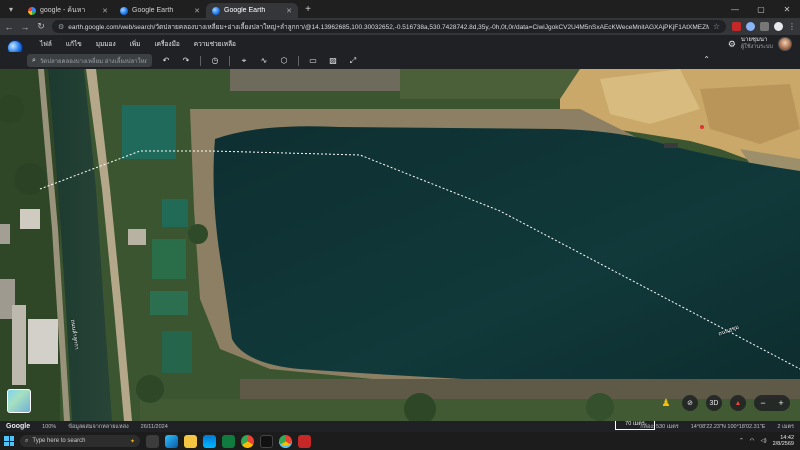 The image size is (800, 450). Describe the element at coordinates (353, 61) in the screenshot. I see `measure-icon: ⤢` at that location.